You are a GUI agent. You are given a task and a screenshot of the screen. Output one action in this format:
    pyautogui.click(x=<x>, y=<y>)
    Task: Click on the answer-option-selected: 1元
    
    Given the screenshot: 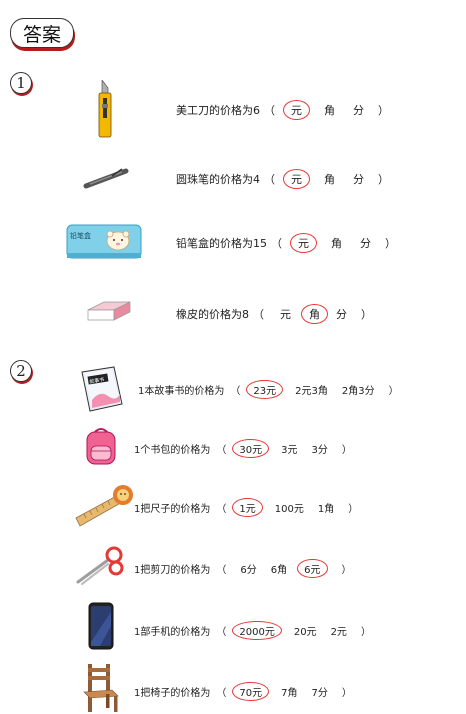 What is the action you would take?
    pyautogui.click(x=247, y=507)
    